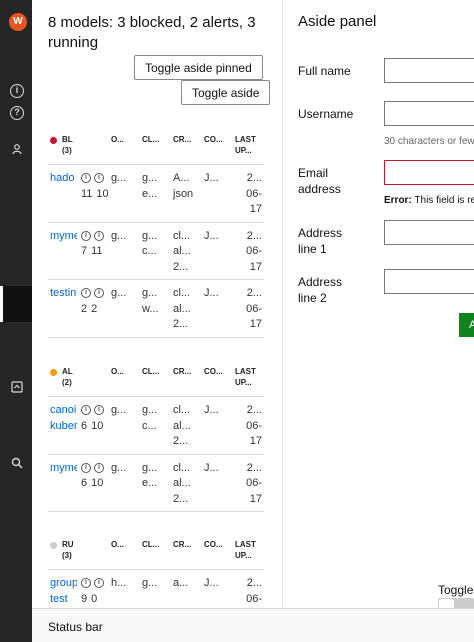  What do you see at coordinates (186, 193) in the screenshot?
I see `cell-cred: A... json` at bounding box center [186, 193].